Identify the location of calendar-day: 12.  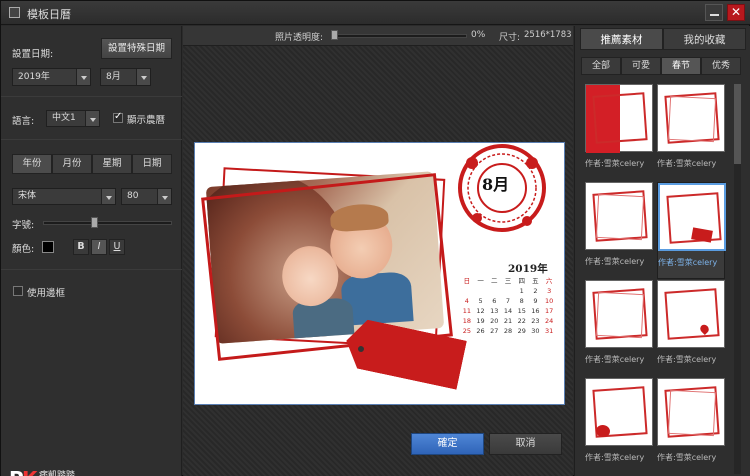
(480, 311).